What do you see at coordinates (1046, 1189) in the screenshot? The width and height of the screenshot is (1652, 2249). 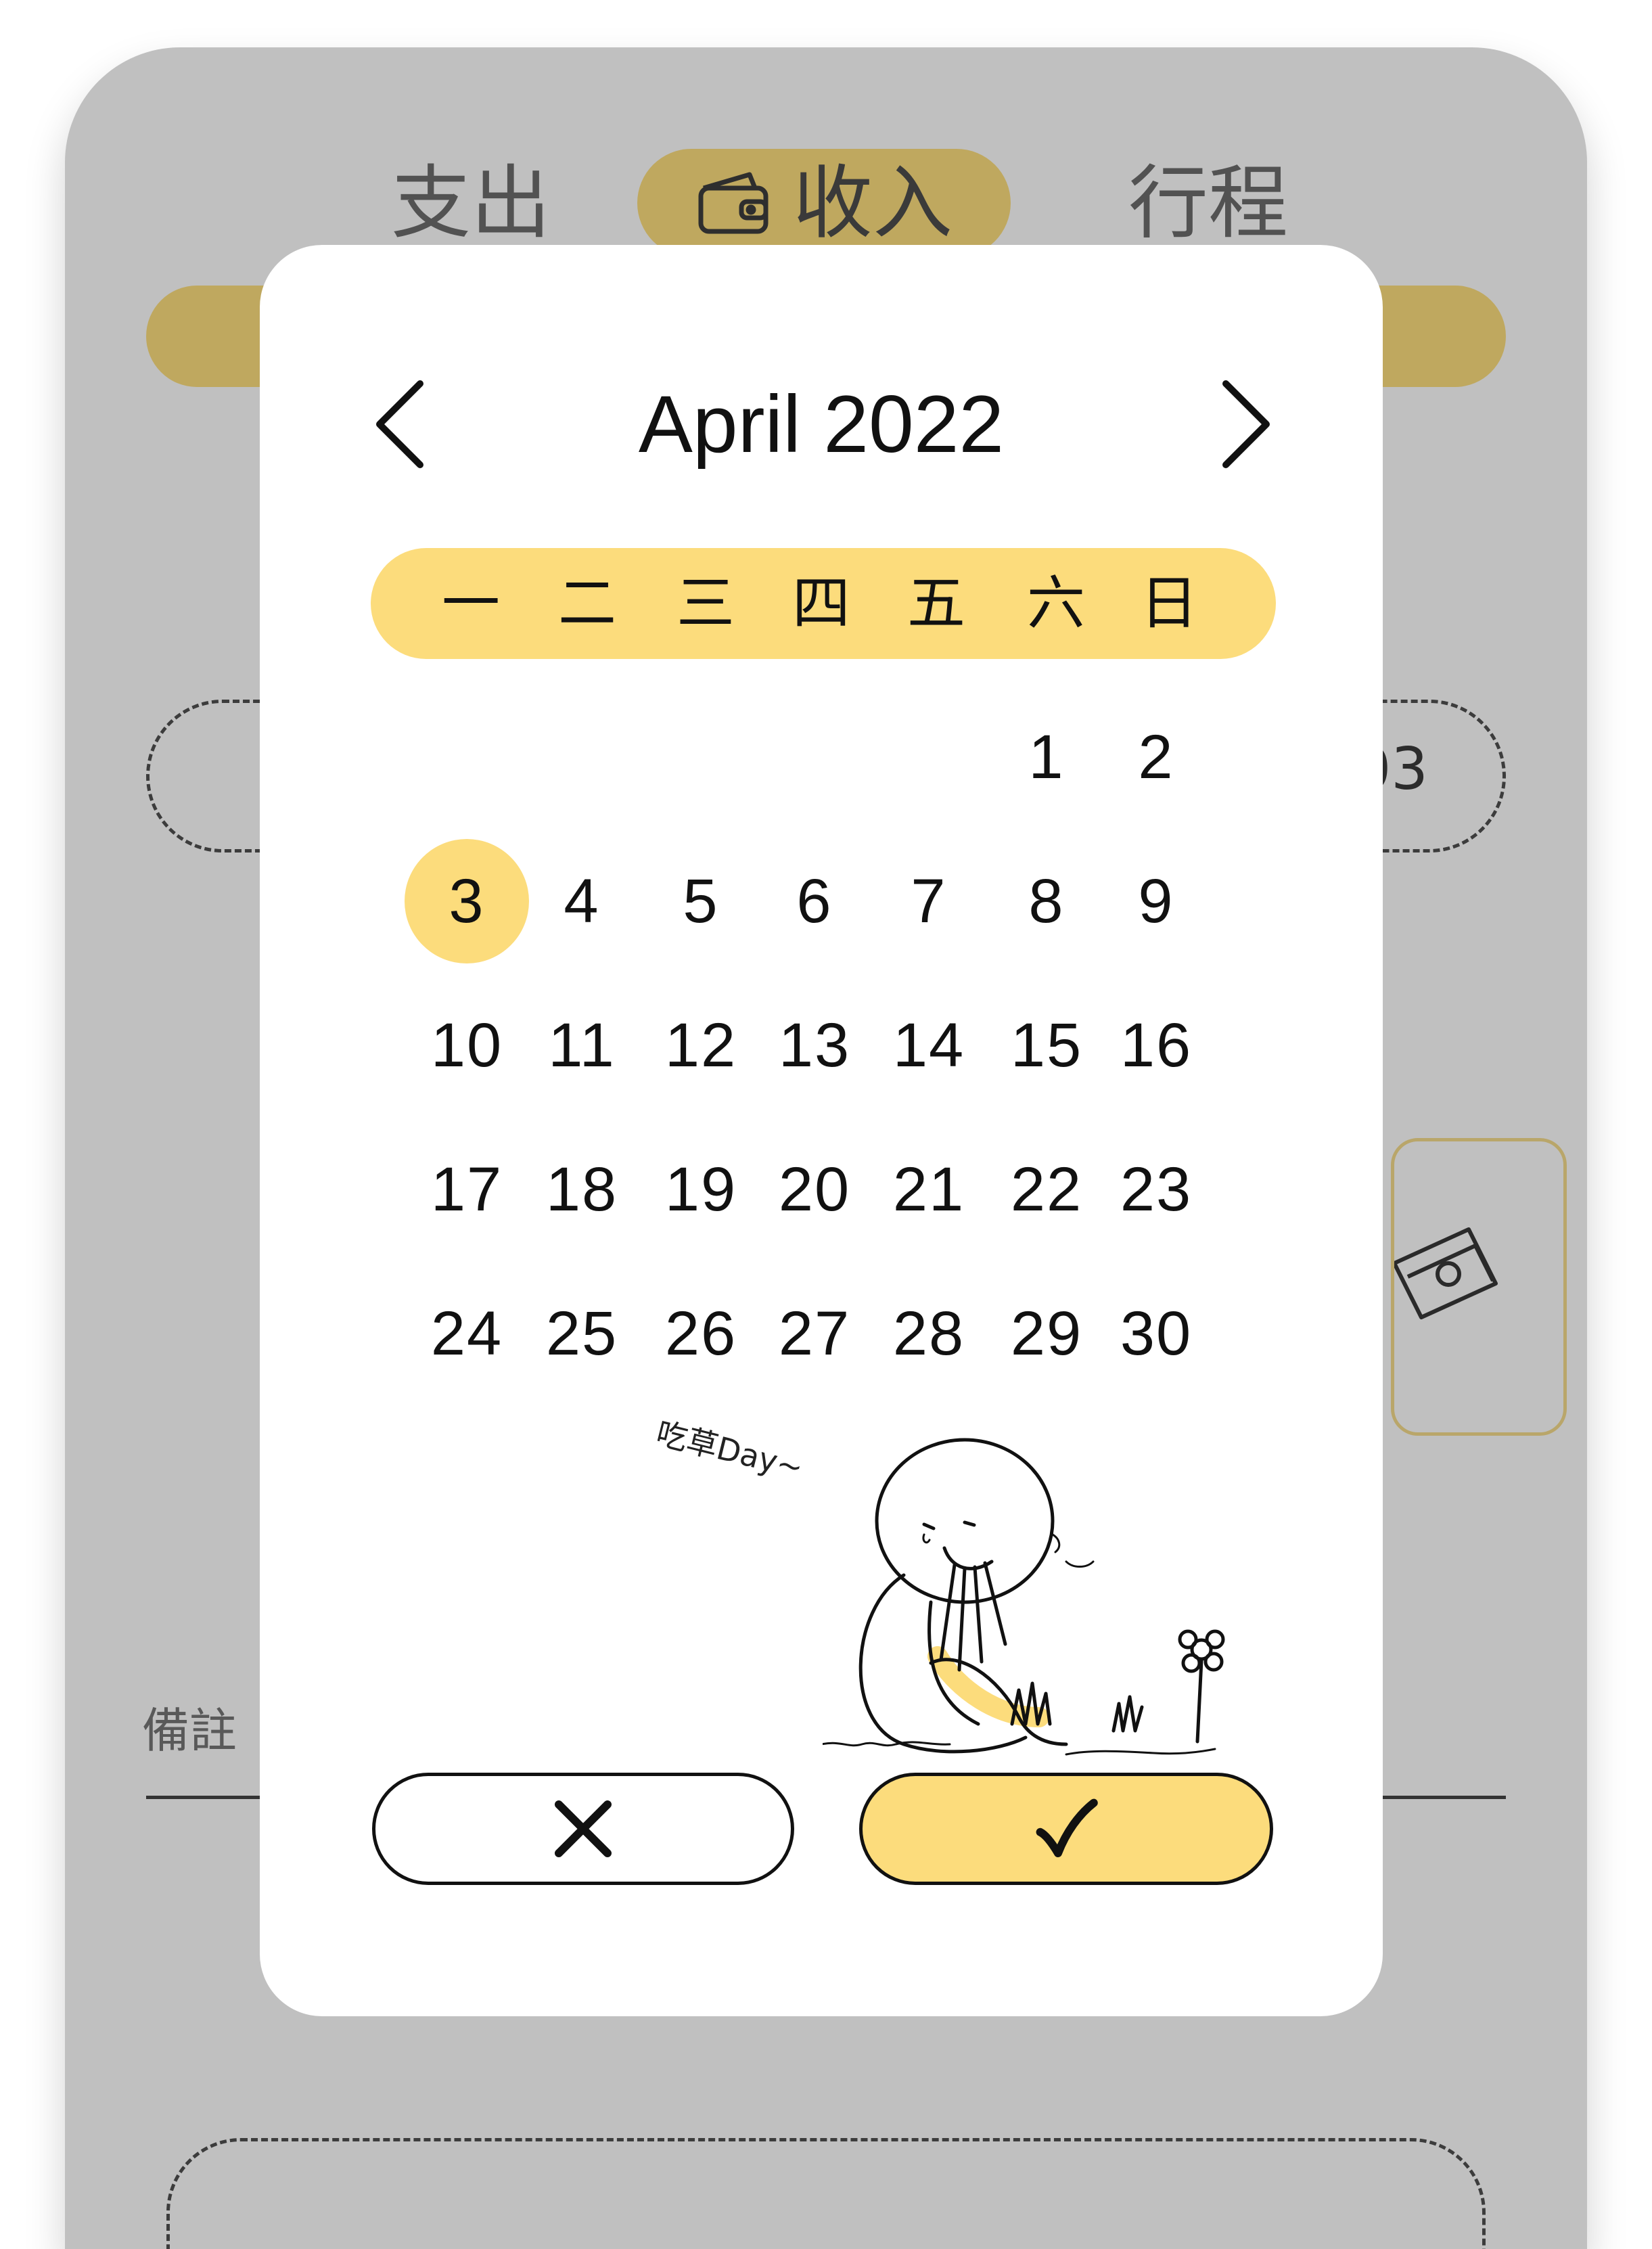 I see `calendar-day: 22` at bounding box center [1046, 1189].